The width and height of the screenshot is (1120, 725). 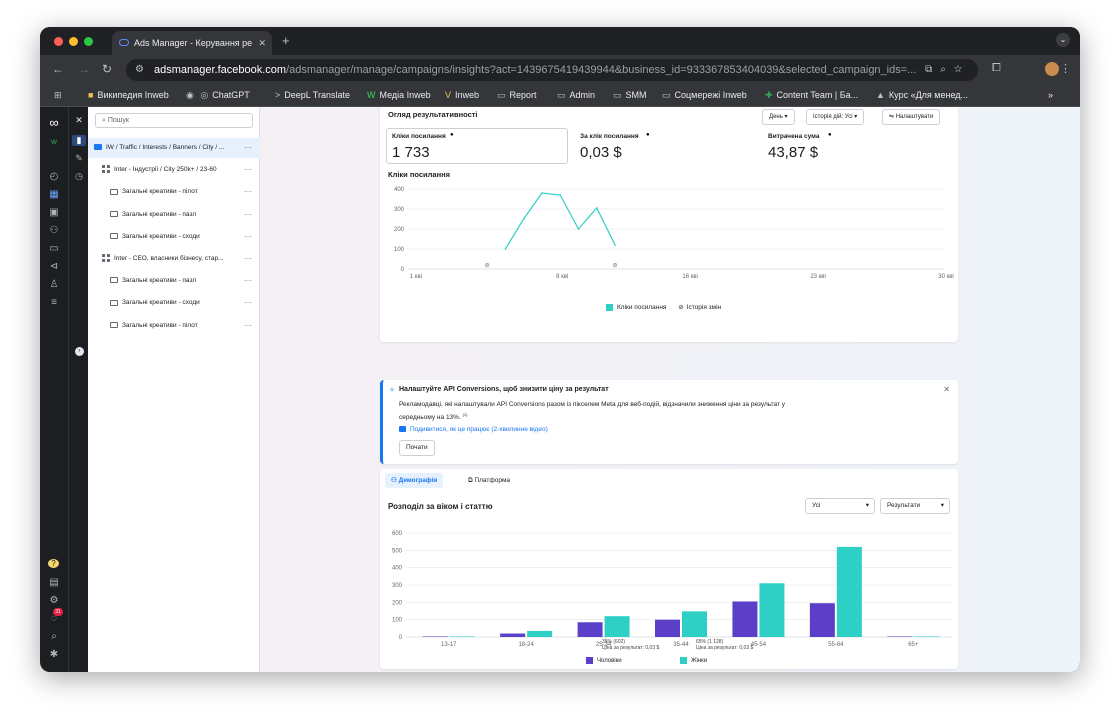 I want to click on close-panel-icon: ✕, so click(x=79, y=120).